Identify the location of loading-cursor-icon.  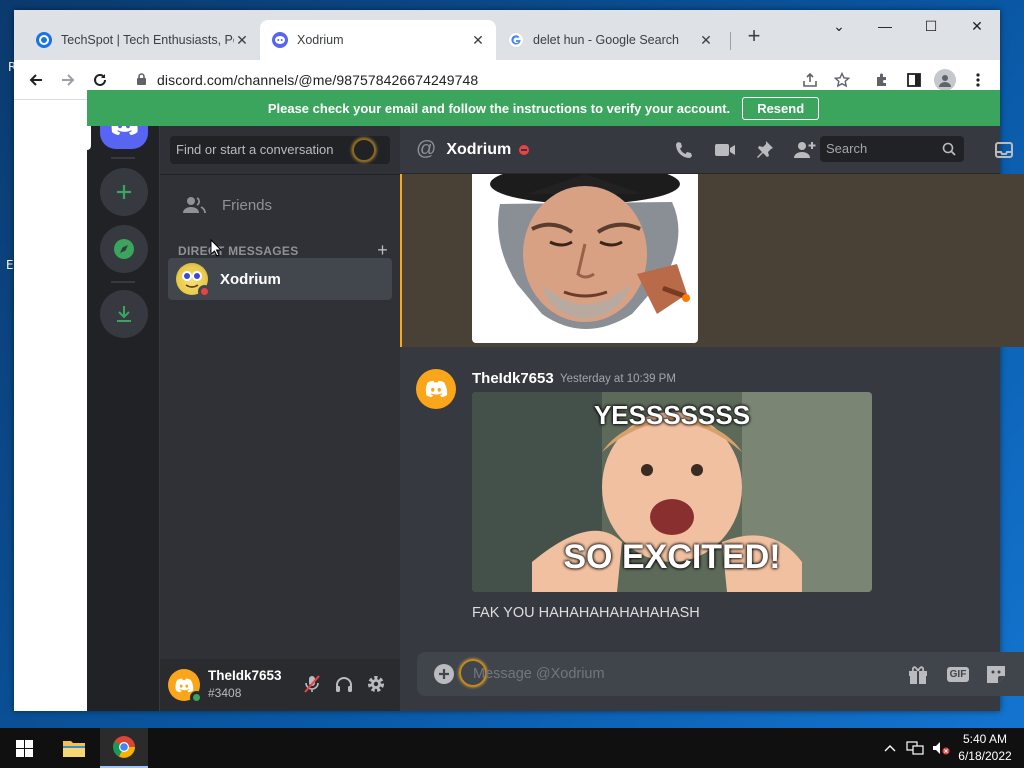
(364, 150).